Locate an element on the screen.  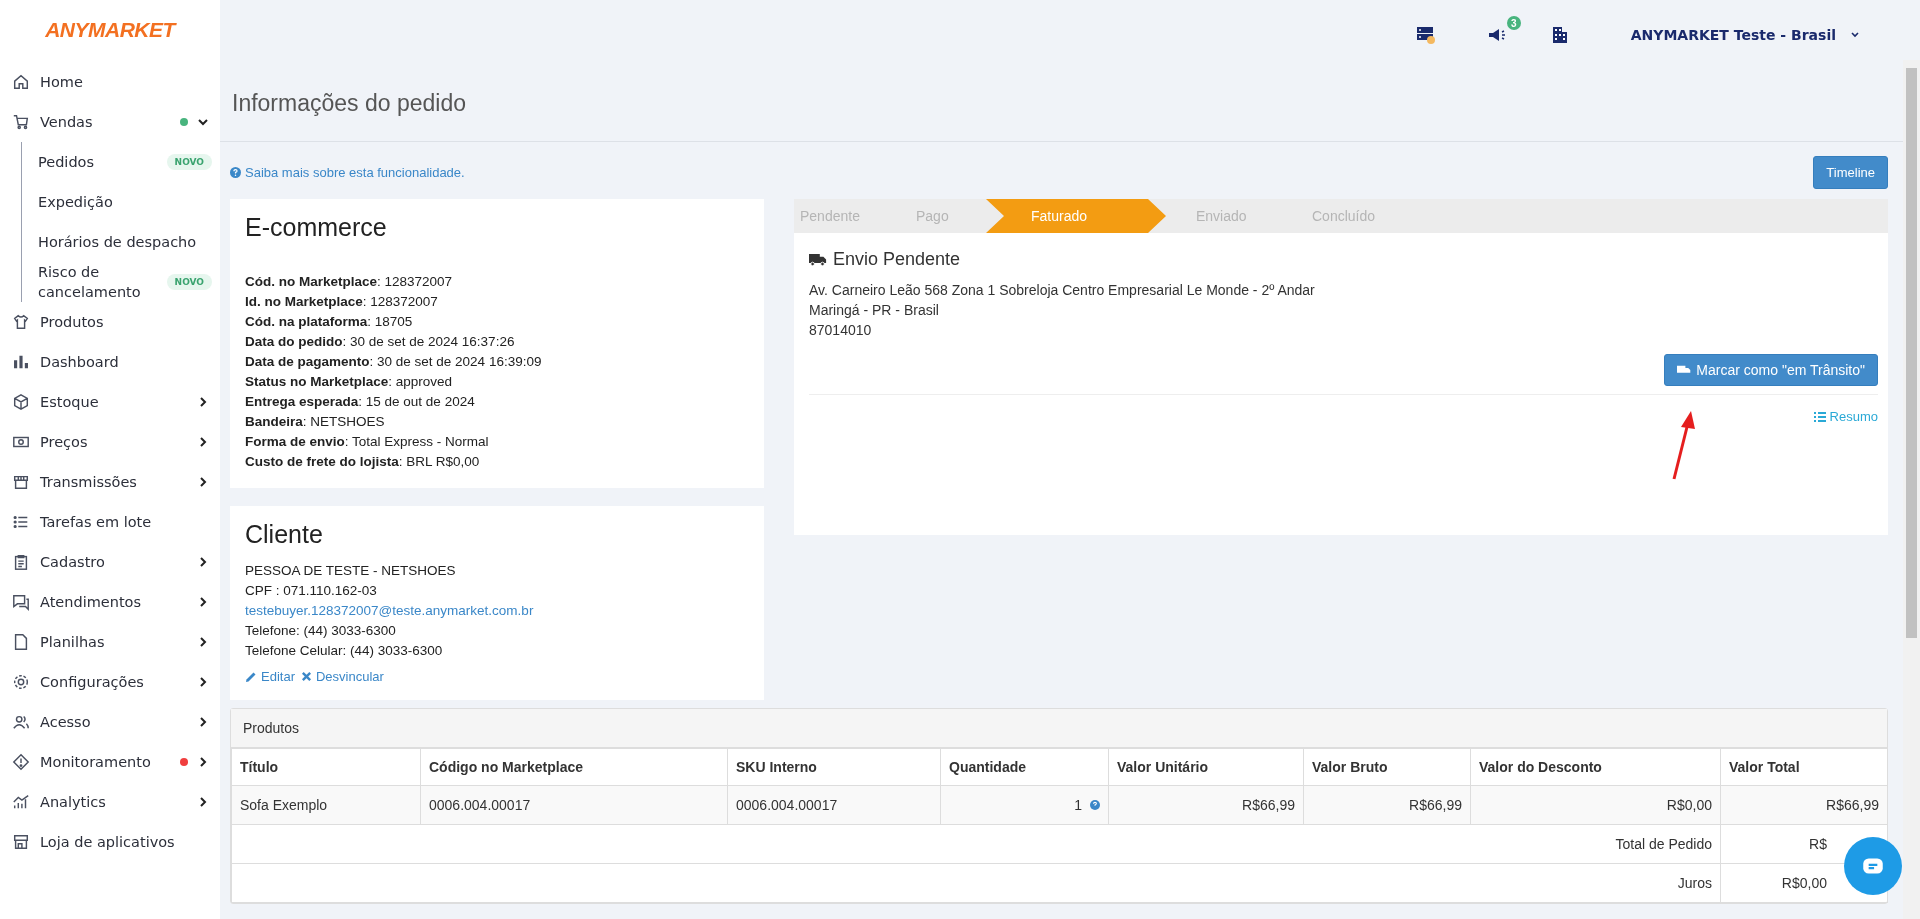
column-header: Valor Bruto is located at coordinates (1387, 767).